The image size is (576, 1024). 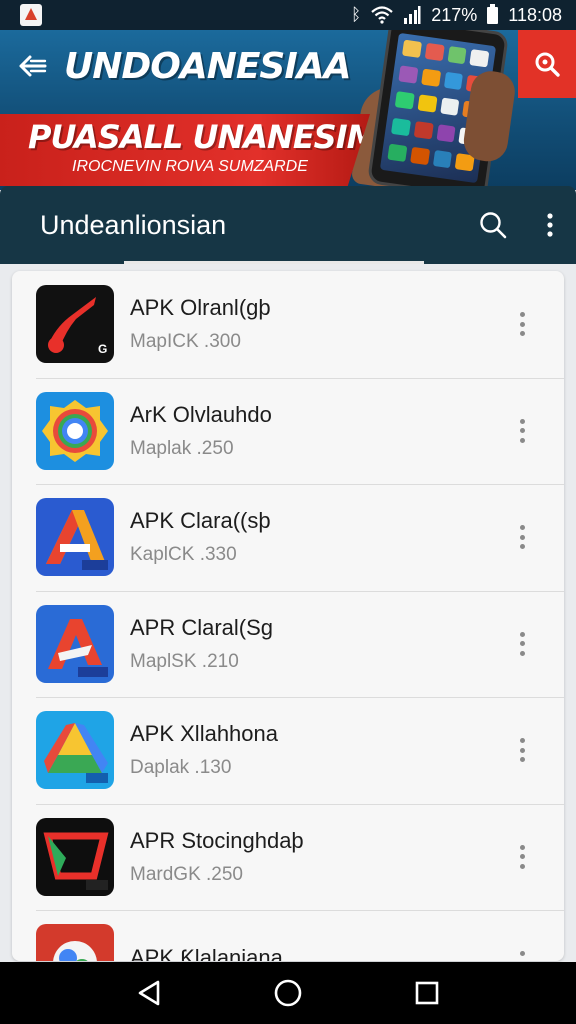 I want to click on square-recents-icon, so click(x=427, y=993).